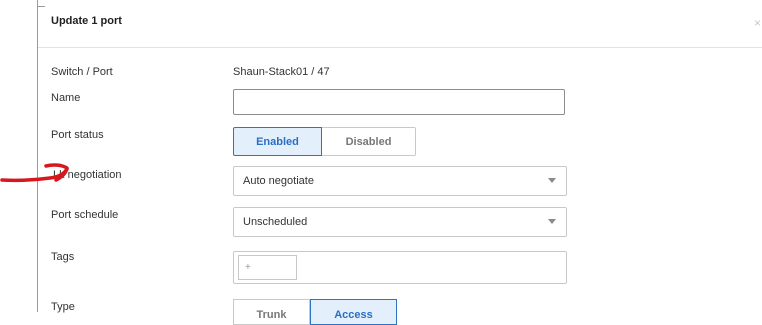 The height and width of the screenshot is (325, 762). What do you see at coordinates (267, 267) in the screenshot?
I see `tag-add-input: +` at bounding box center [267, 267].